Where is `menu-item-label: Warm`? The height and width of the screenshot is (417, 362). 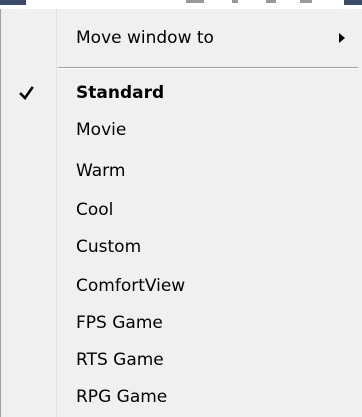
menu-item-label: Warm is located at coordinates (101, 171).